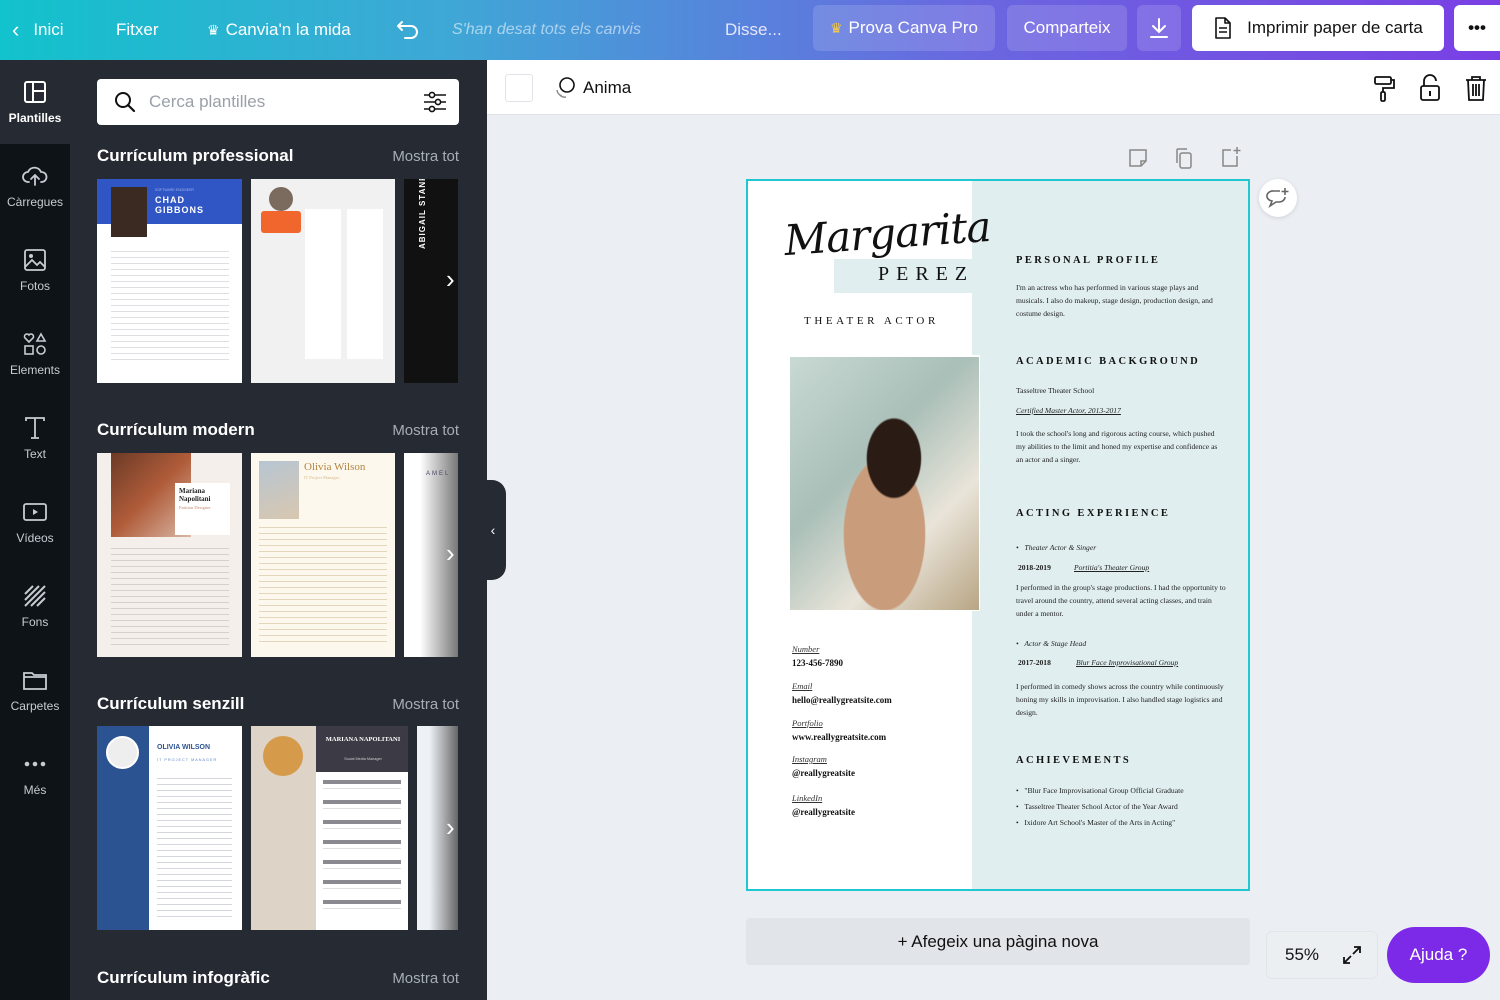  What do you see at coordinates (1112, 567) in the screenshot?
I see `experience-group: Portitia's Theater Group` at bounding box center [1112, 567].